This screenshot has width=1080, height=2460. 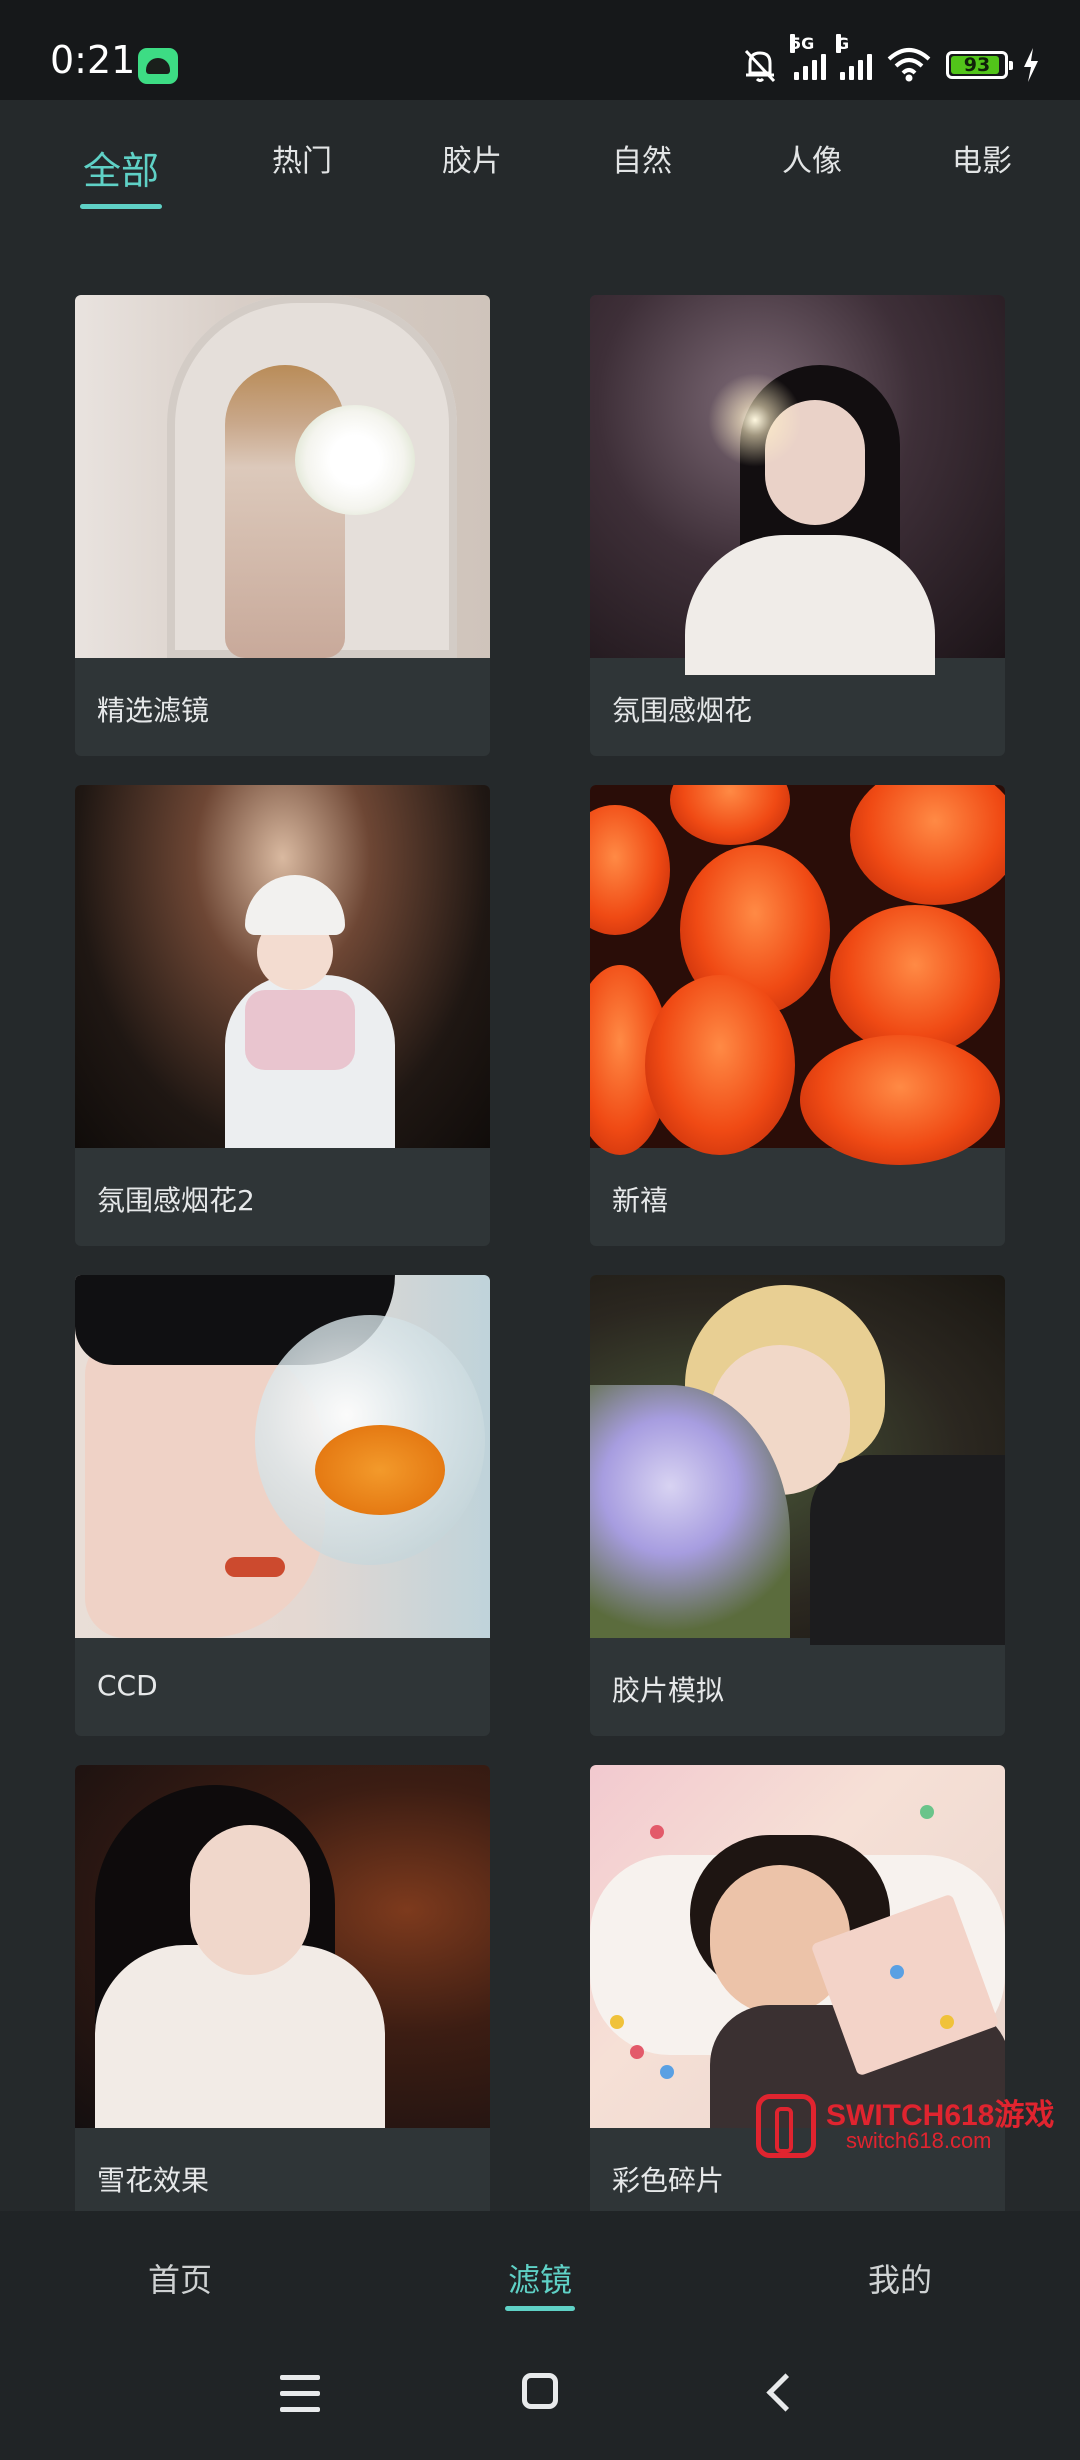 I want to click on filter-label: CCD, so click(x=127, y=1685).